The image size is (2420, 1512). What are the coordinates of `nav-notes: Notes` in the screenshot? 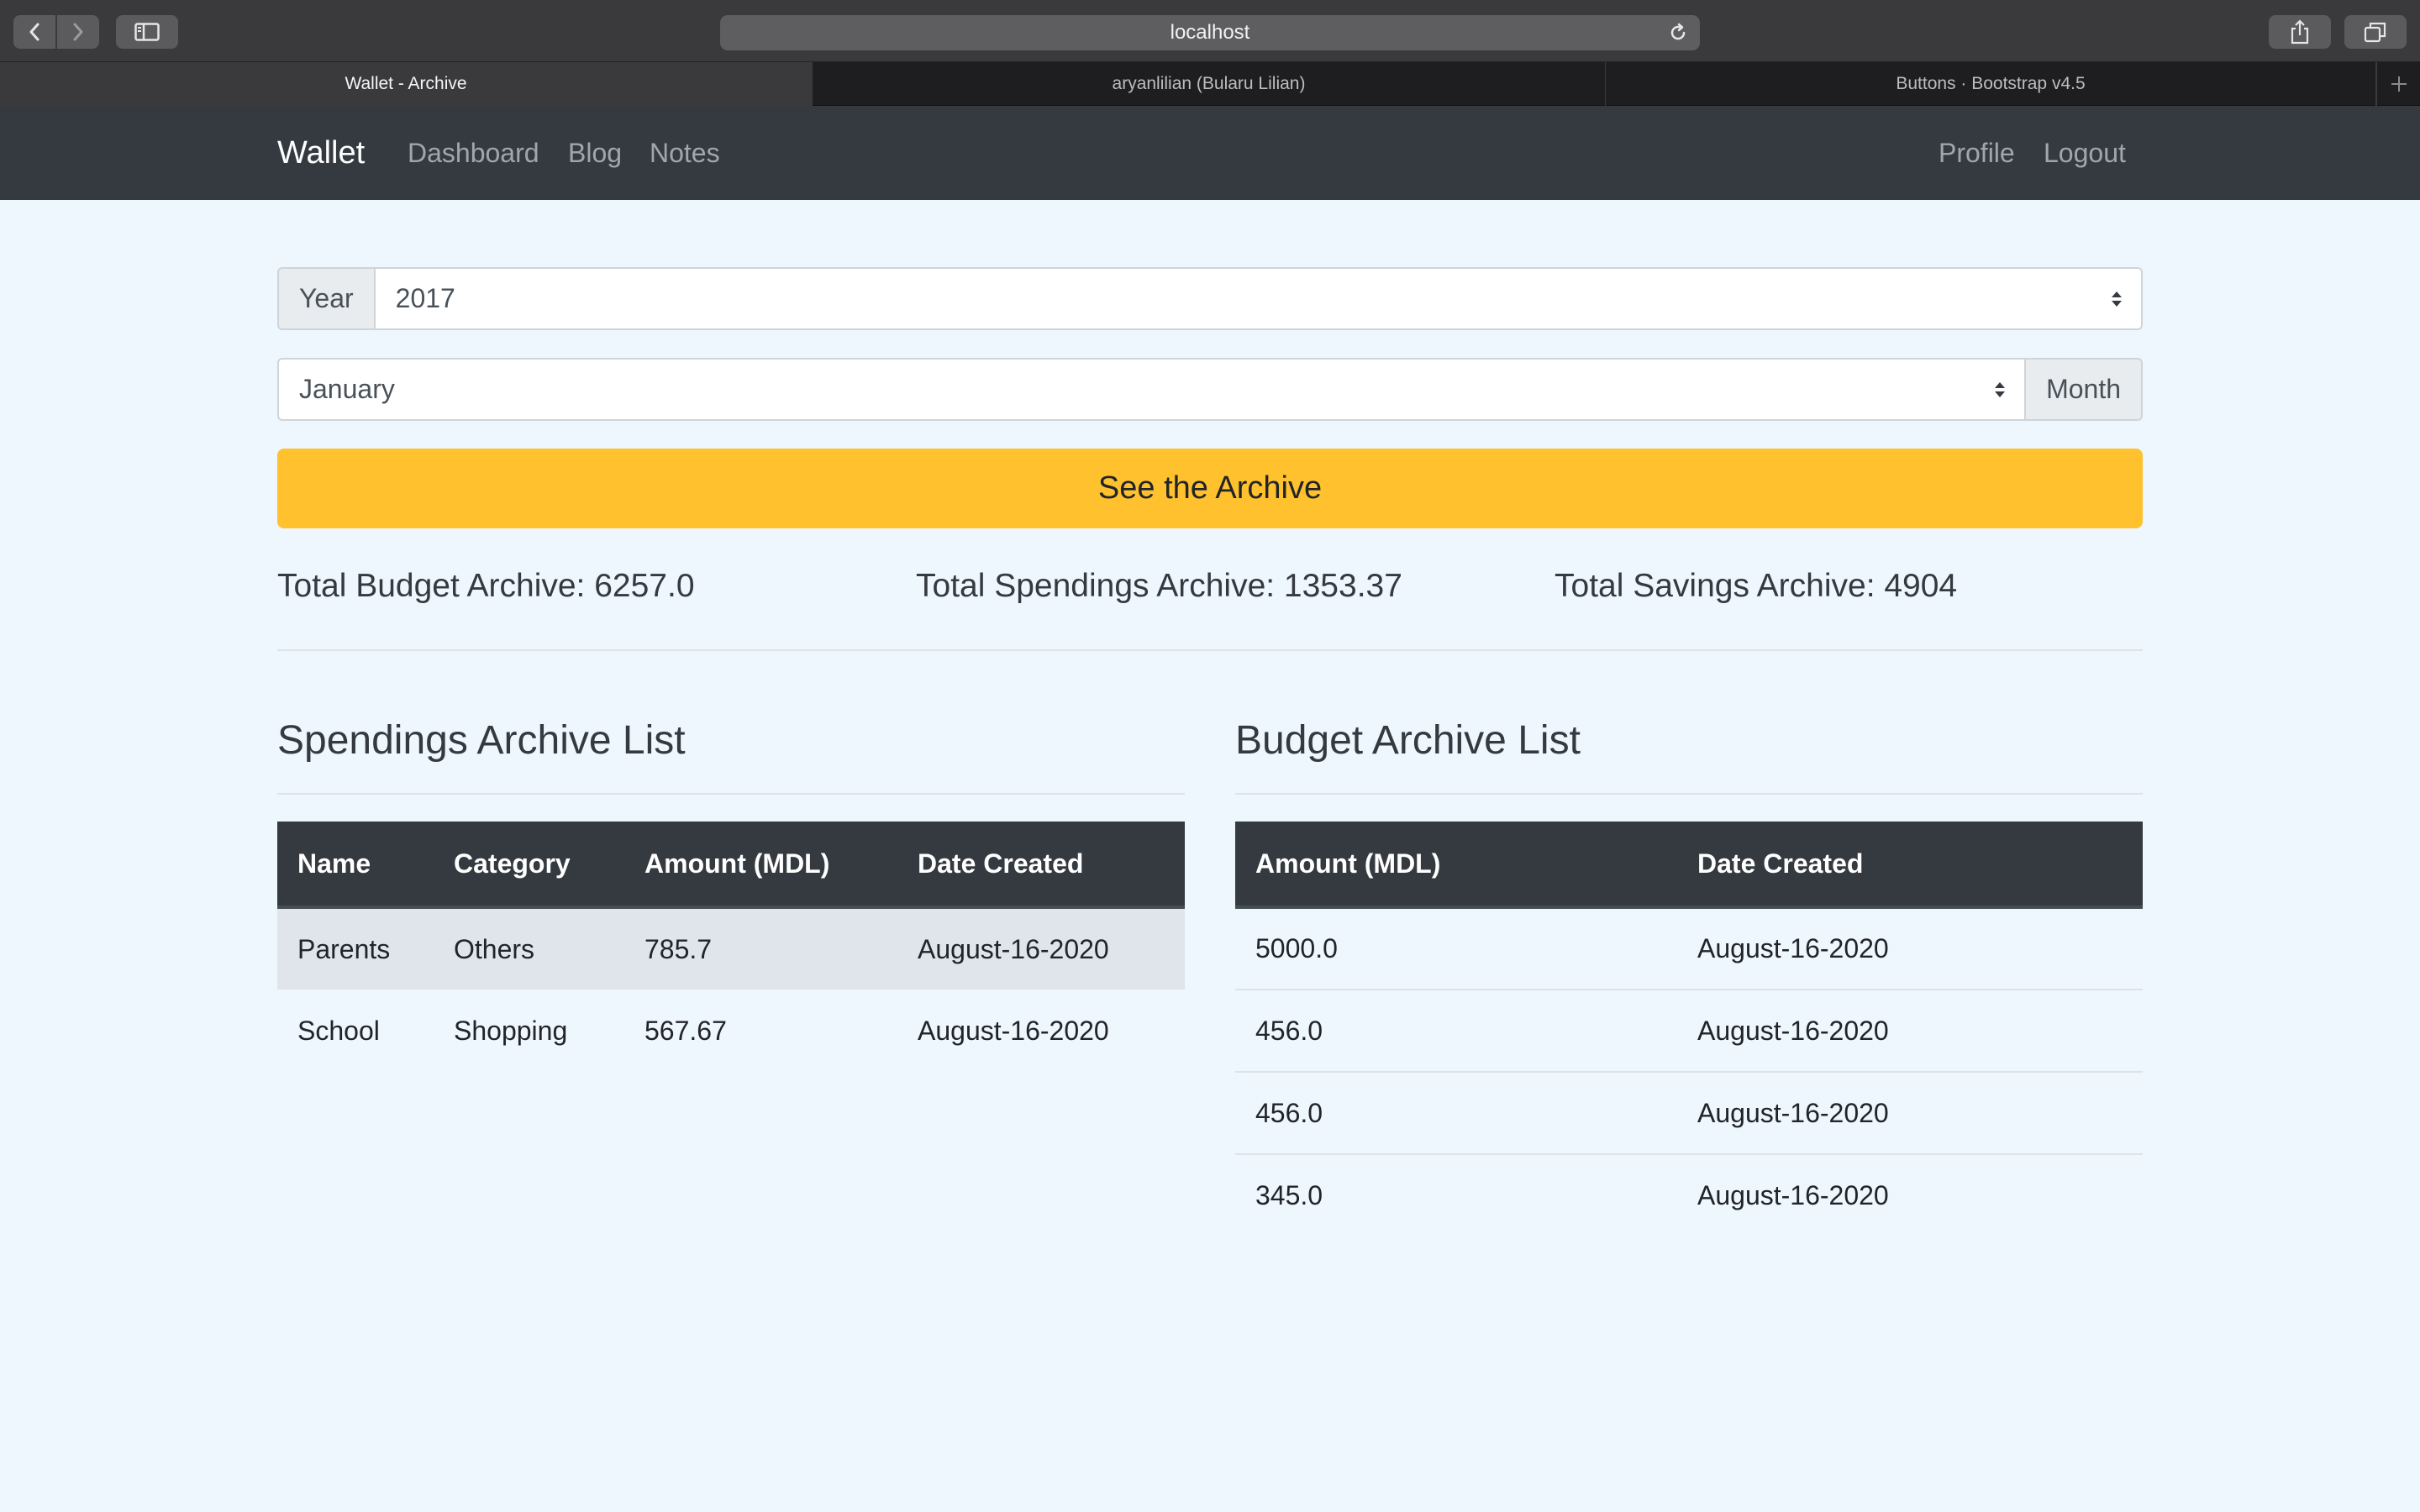 It's located at (685, 153).